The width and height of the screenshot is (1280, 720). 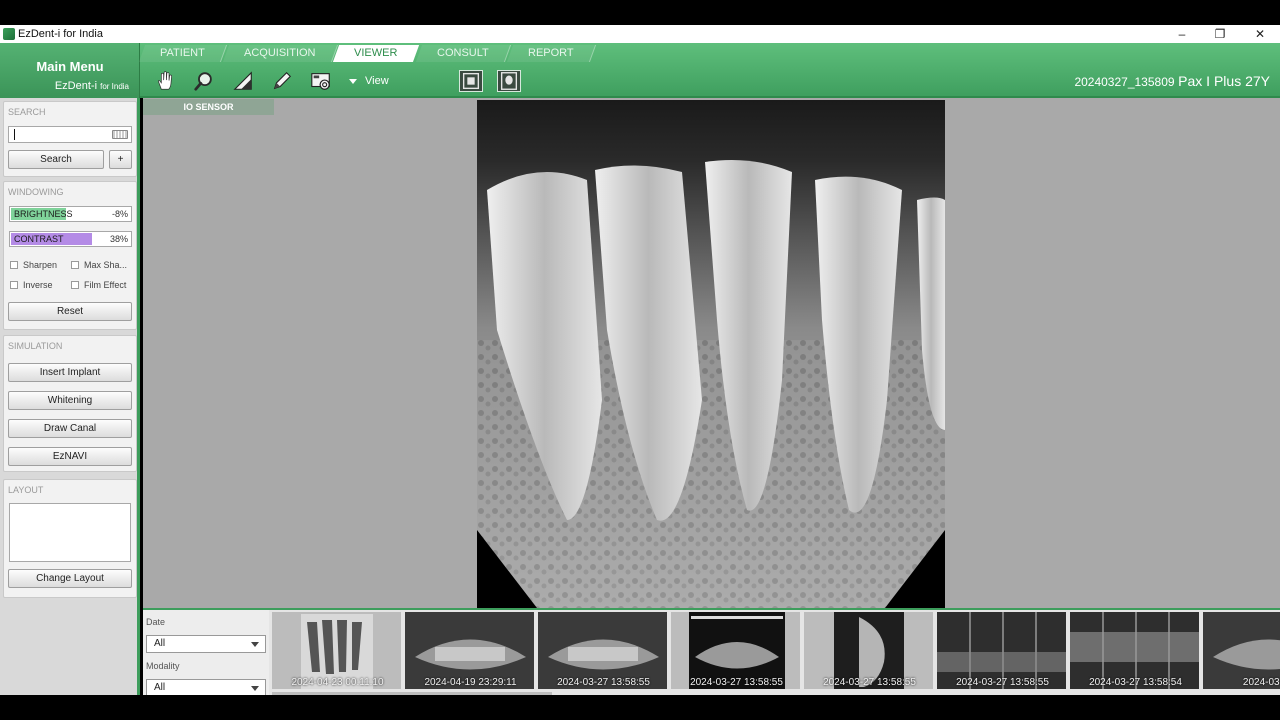 What do you see at coordinates (70, 400) in the screenshot?
I see `whitening-button: Whitening` at bounding box center [70, 400].